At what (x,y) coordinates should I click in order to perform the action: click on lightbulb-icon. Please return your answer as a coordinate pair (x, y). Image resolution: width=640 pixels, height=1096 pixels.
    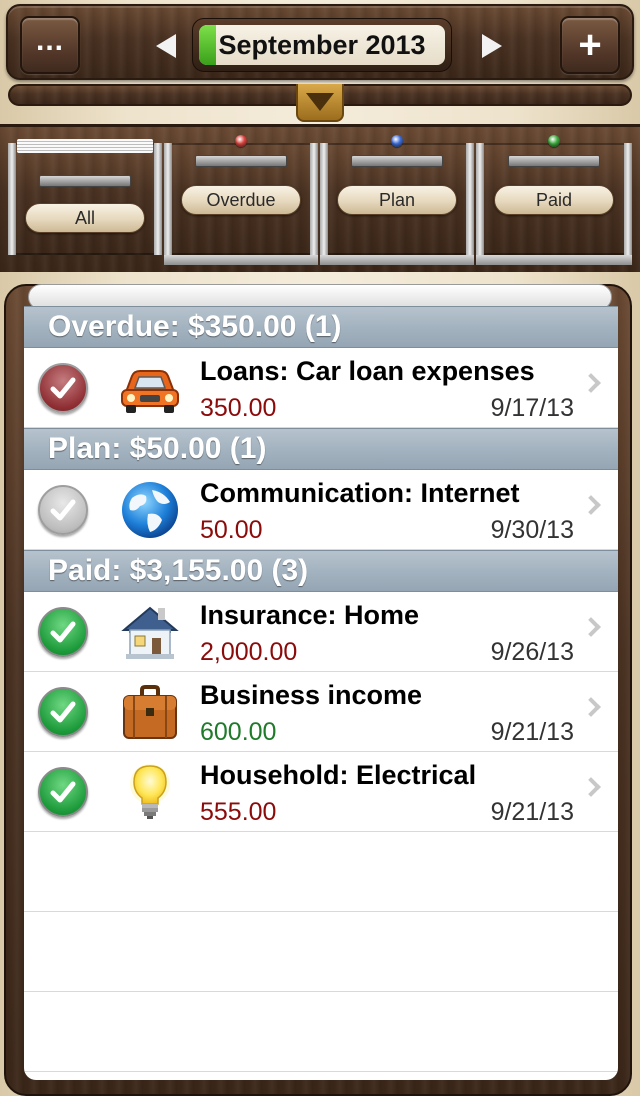
    Looking at the image, I should click on (150, 792).